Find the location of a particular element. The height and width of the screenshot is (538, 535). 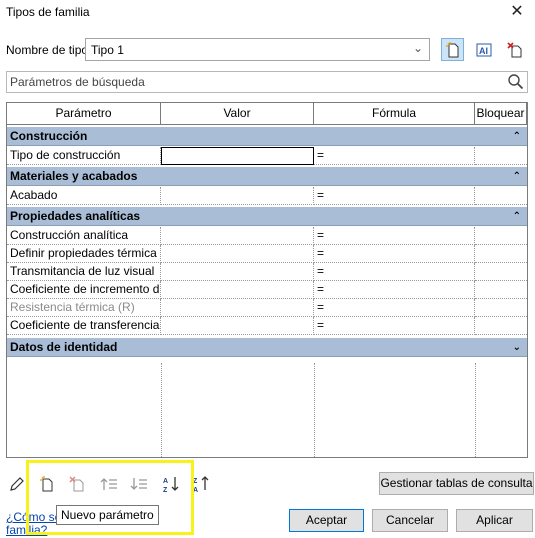

group-title: Datos de identidad is located at coordinates (64, 347).